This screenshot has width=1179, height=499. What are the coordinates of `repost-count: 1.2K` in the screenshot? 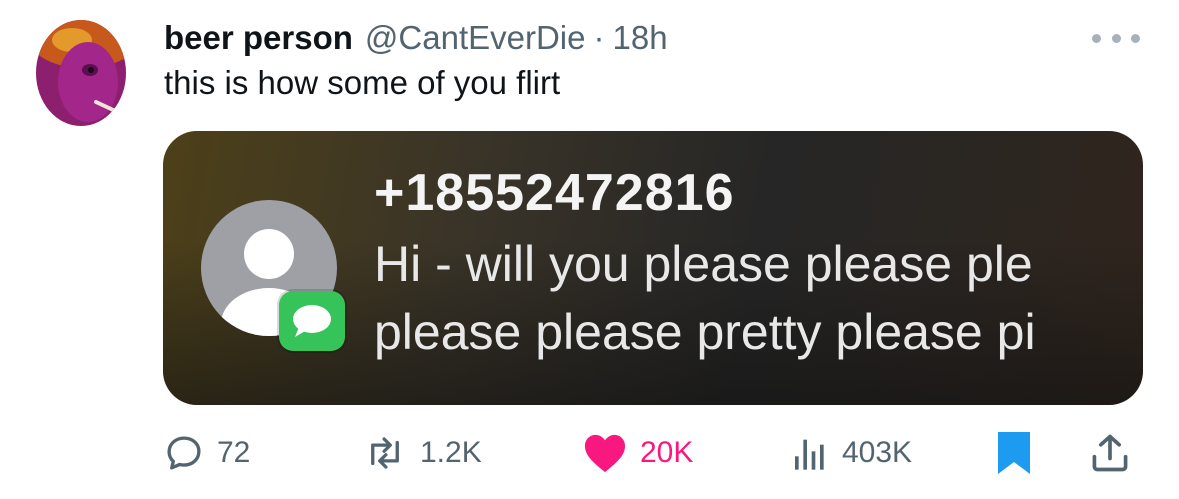 It's located at (451, 452).